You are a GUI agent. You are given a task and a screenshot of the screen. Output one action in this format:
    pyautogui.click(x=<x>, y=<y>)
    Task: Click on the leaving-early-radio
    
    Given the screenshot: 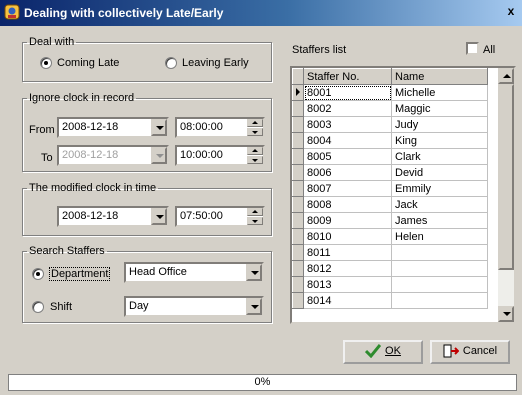 What is the action you would take?
    pyautogui.click(x=171, y=63)
    